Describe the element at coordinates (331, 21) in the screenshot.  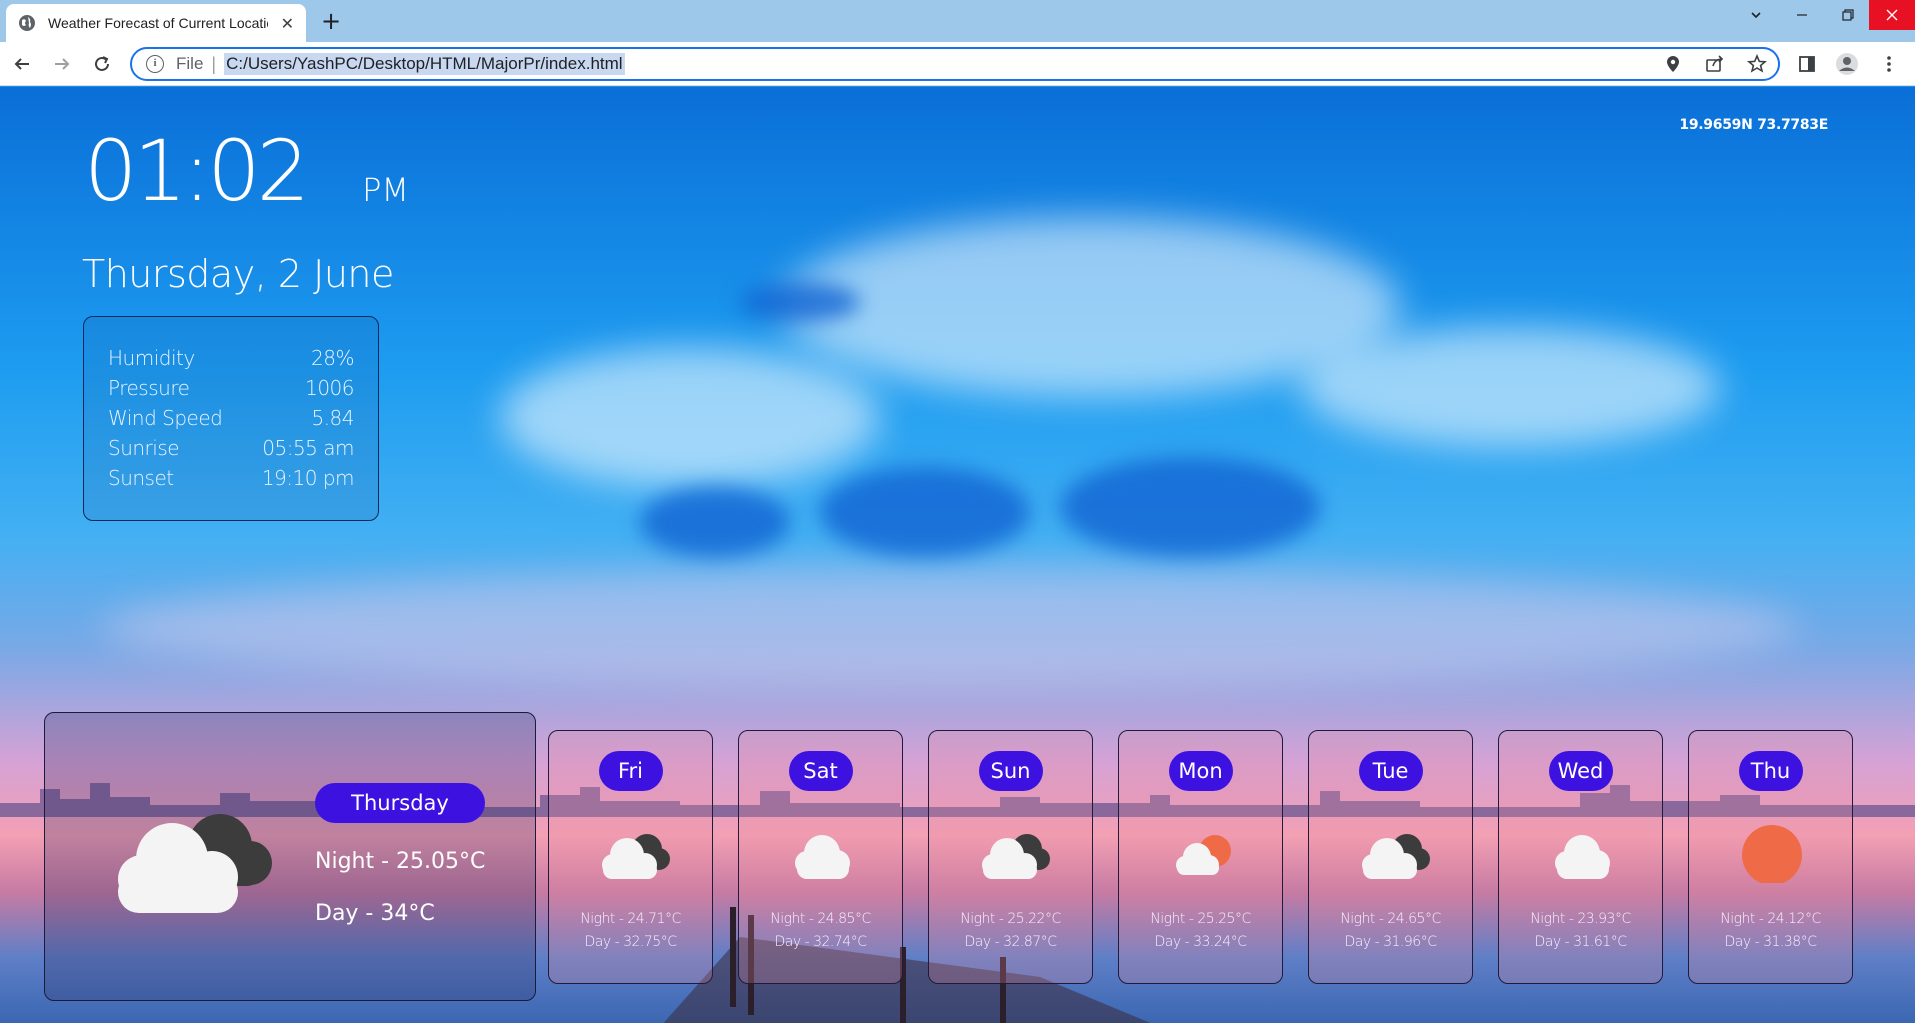
I see `new-tab-button: +` at that location.